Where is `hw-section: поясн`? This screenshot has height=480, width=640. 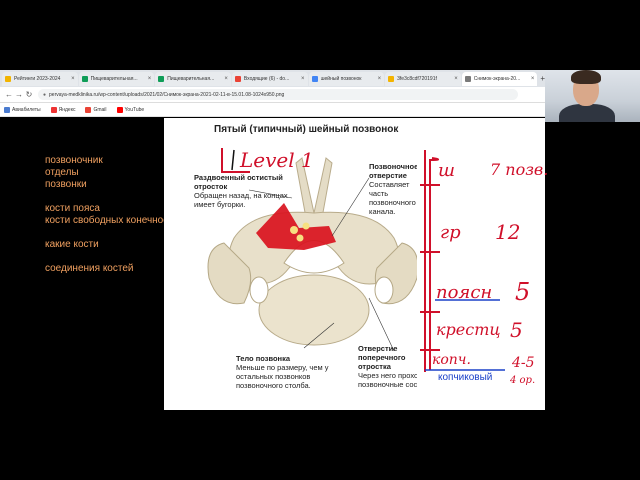
hw-section: поясн is located at coordinates (464, 292).